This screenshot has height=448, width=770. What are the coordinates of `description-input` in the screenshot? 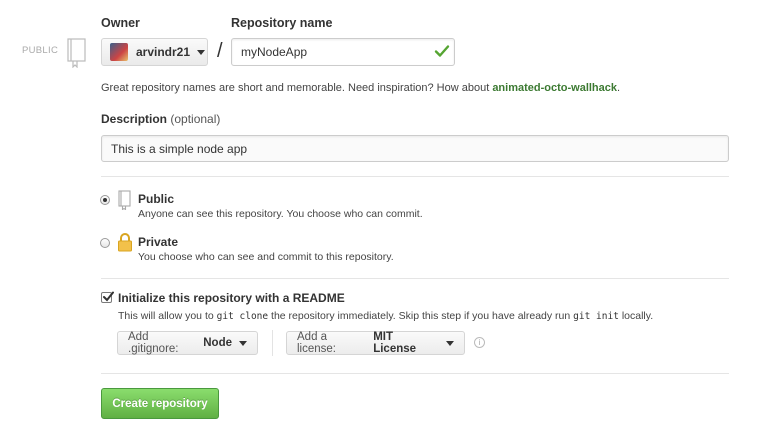 It's located at (415, 148).